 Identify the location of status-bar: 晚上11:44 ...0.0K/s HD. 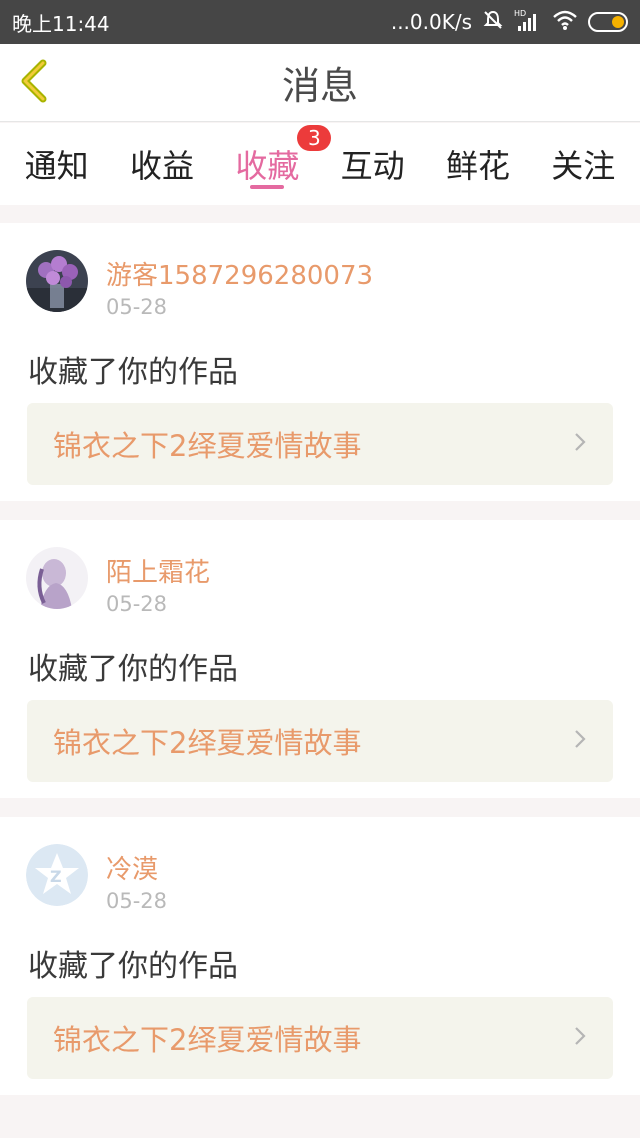
(320, 22).